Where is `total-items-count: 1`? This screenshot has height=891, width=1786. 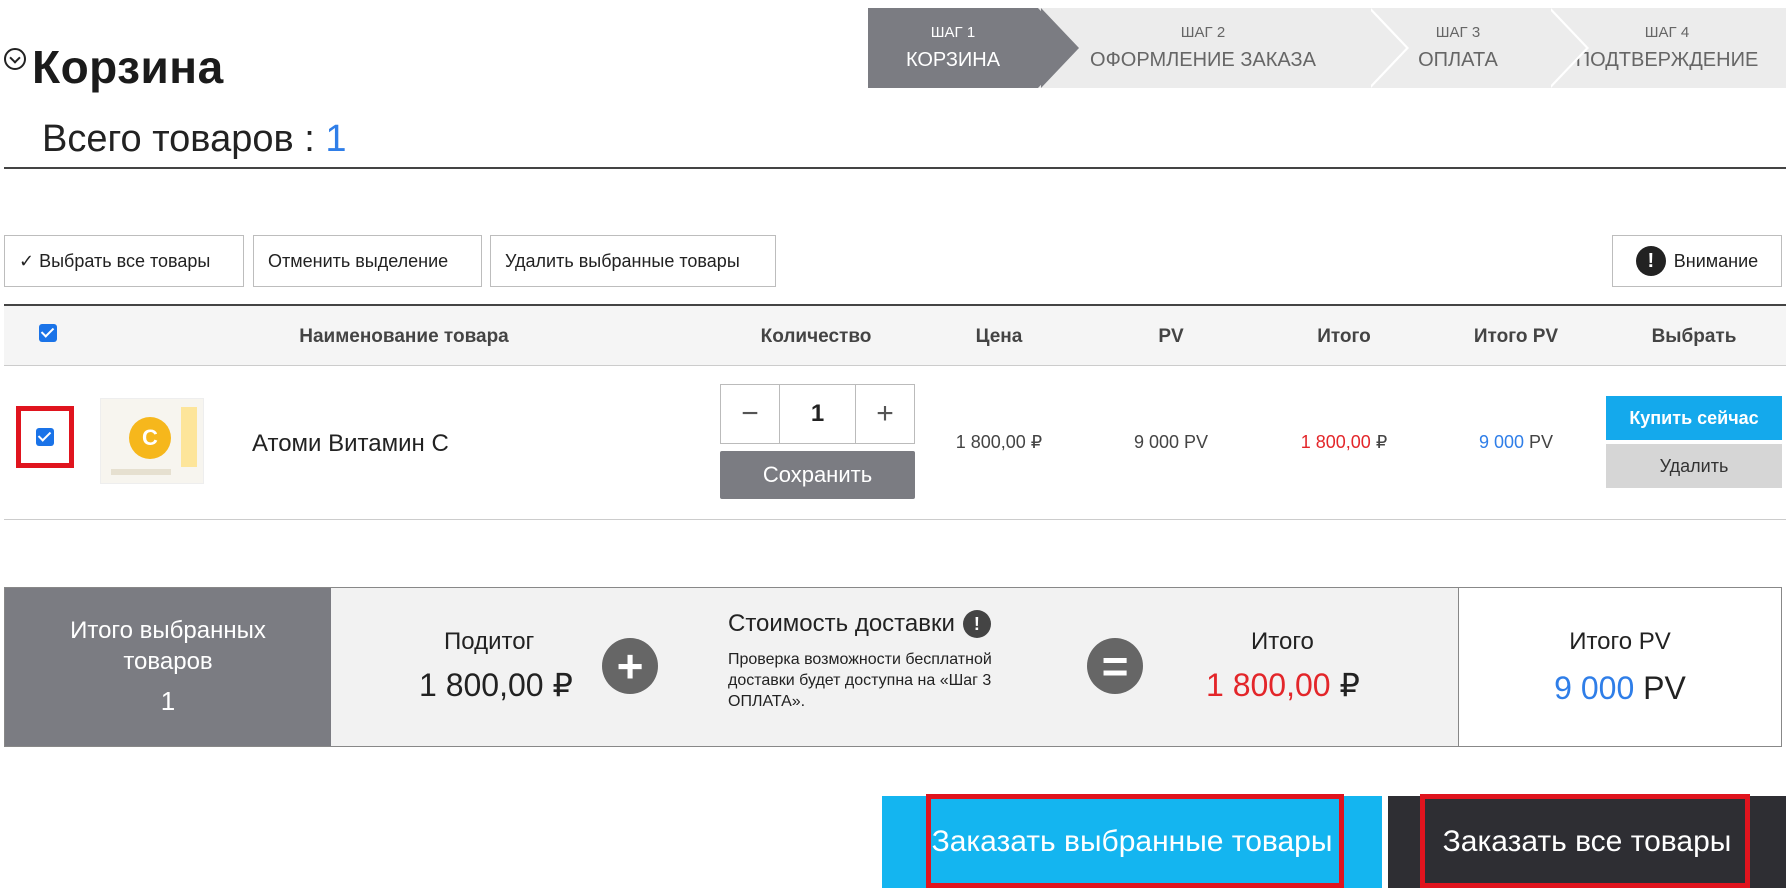 total-items-count: 1 is located at coordinates (336, 139).